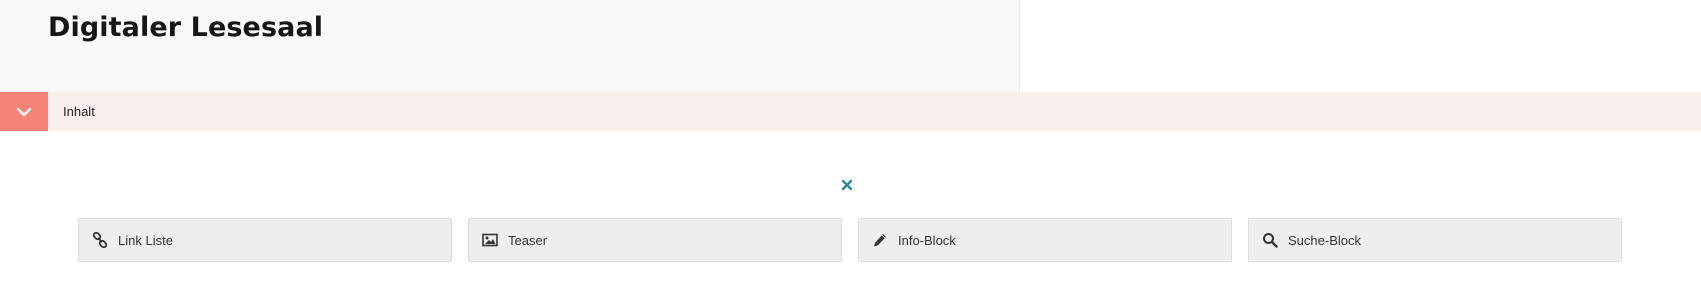 The width and height of the screenshot is (1701, 286). I want to click on collapse-toggle-button, so click(24, 111).